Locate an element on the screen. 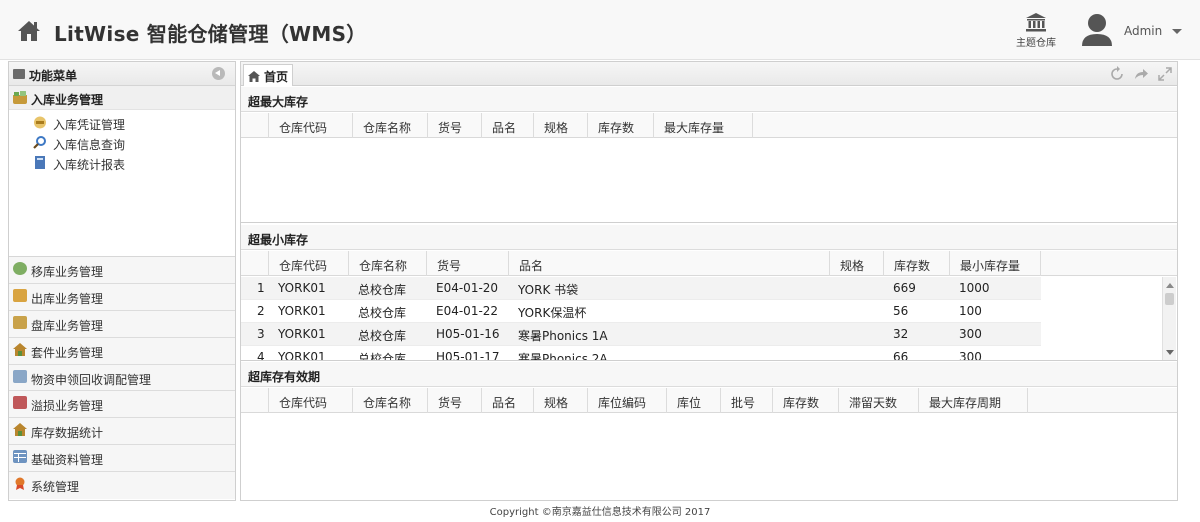 This screenshot has width=1200, height=522. max-stock-table-header: 仓库代码 仓库名称 货号 品名 规格 库存数 最大库存量 is located at coordinates (709, 125).